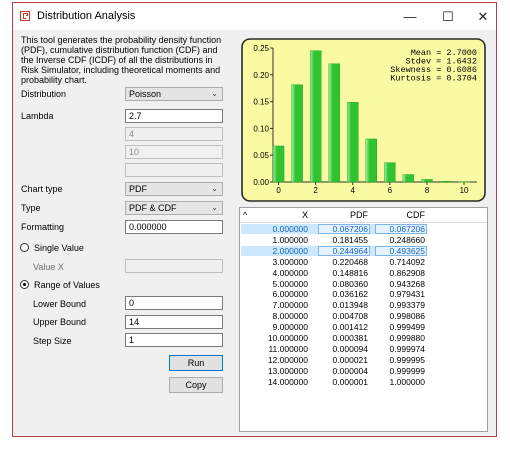 This screenshot has height=450, width=510. I want to click on table-cell: 0.999499, so click(397, 327).